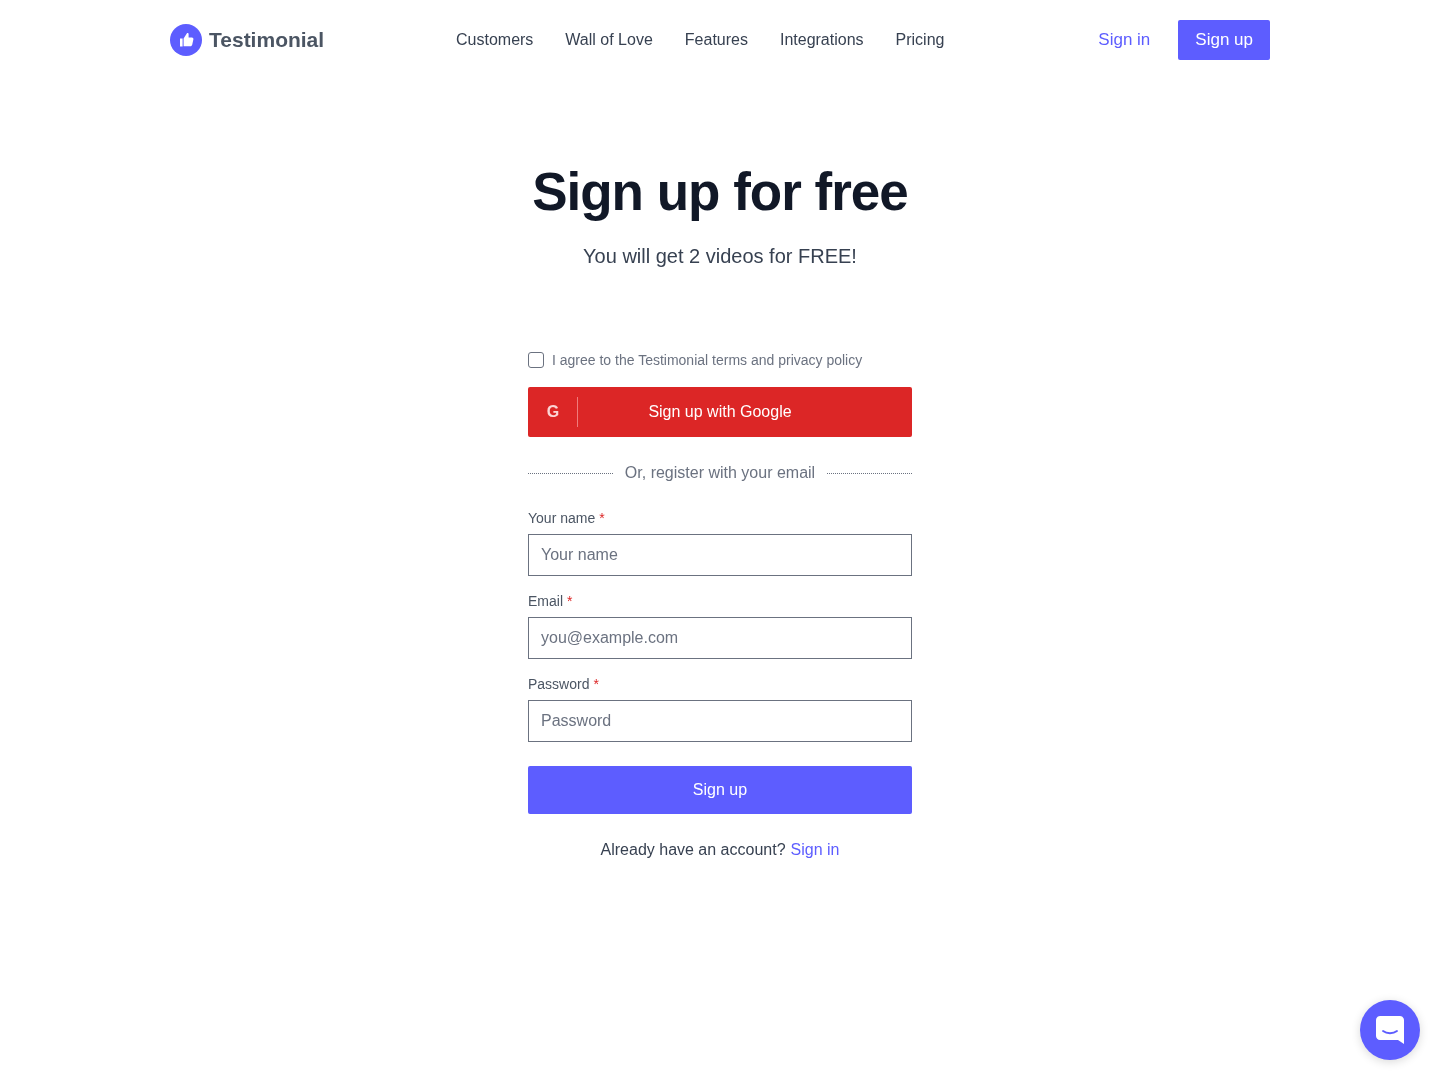 The image size is (1440, 1080). Describe the element at coordinates (707, 360) in the screenshot. I see `agree-label: I agree to the Testimonial terms and privacy policy` at that location.